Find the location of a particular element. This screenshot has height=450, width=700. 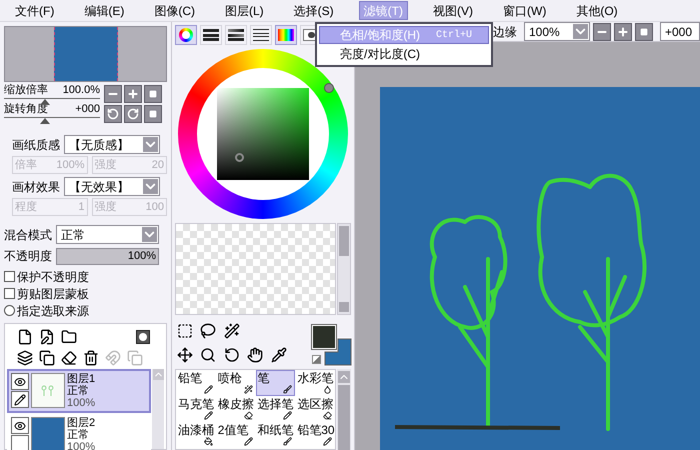

brush-preset: 铅笔 is located at coordinates (196, 383).